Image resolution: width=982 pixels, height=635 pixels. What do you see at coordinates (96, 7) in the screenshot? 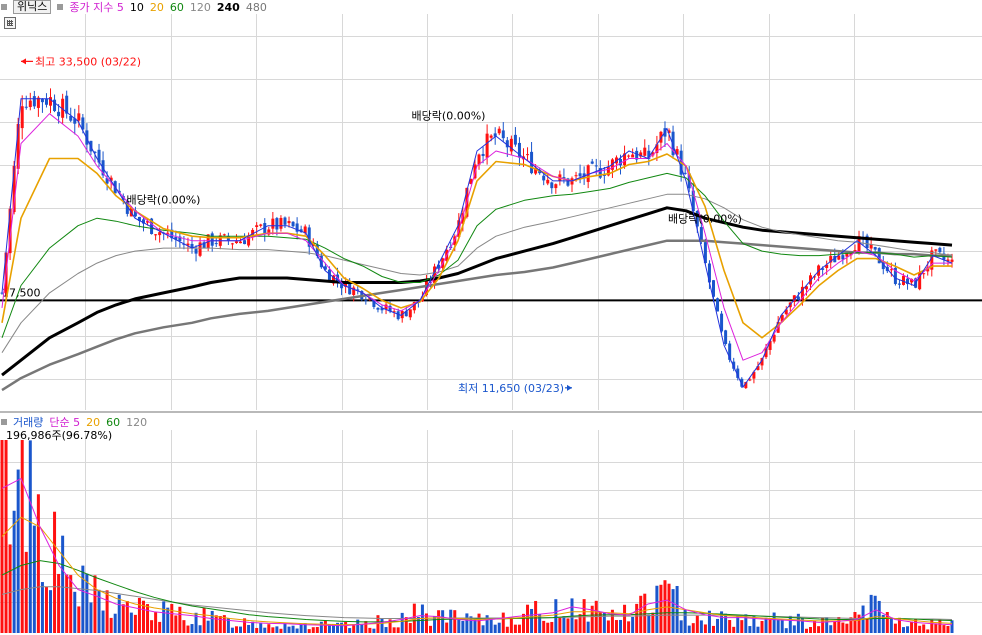
I see `ma-legend-label: 종가 지수 5` at bounding box center [96, 7].